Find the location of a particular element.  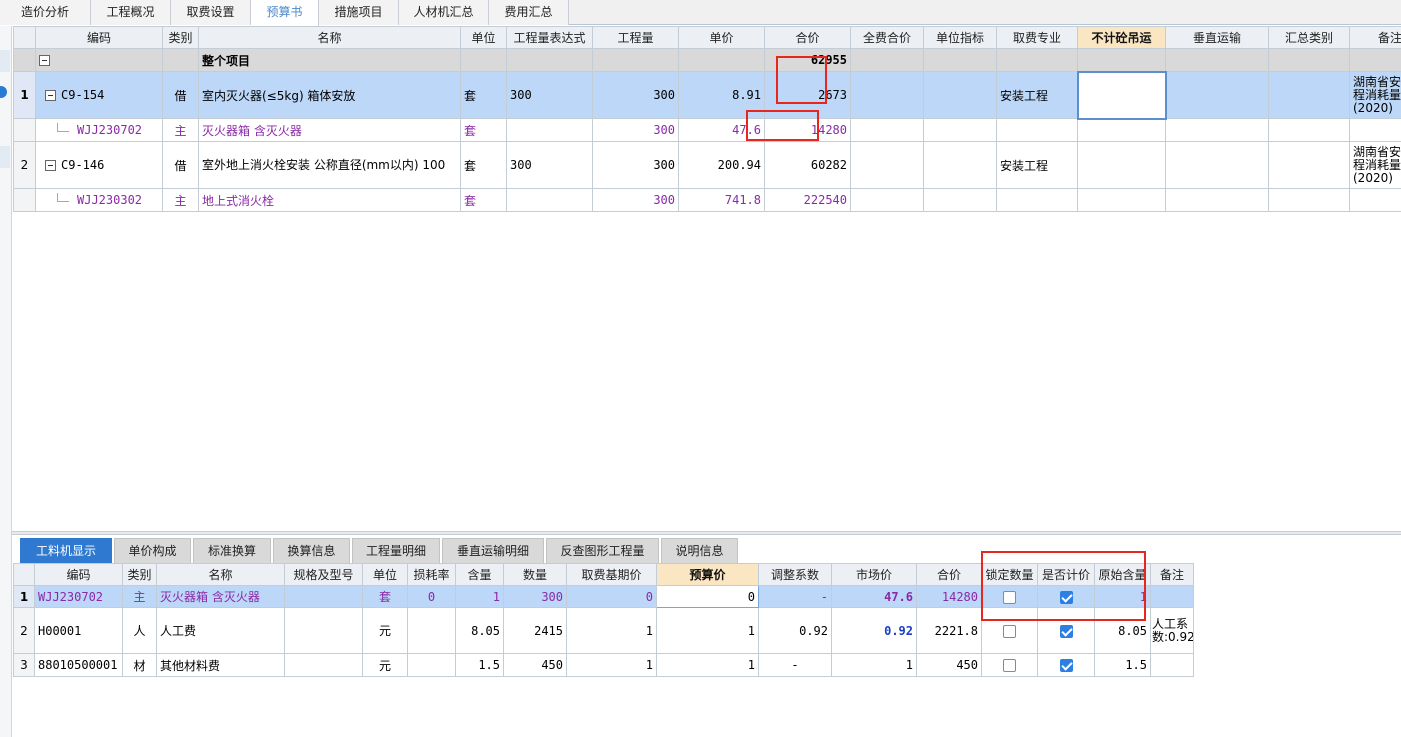

col-header-market-price: 市场价 is located at coordinates (874, 574).